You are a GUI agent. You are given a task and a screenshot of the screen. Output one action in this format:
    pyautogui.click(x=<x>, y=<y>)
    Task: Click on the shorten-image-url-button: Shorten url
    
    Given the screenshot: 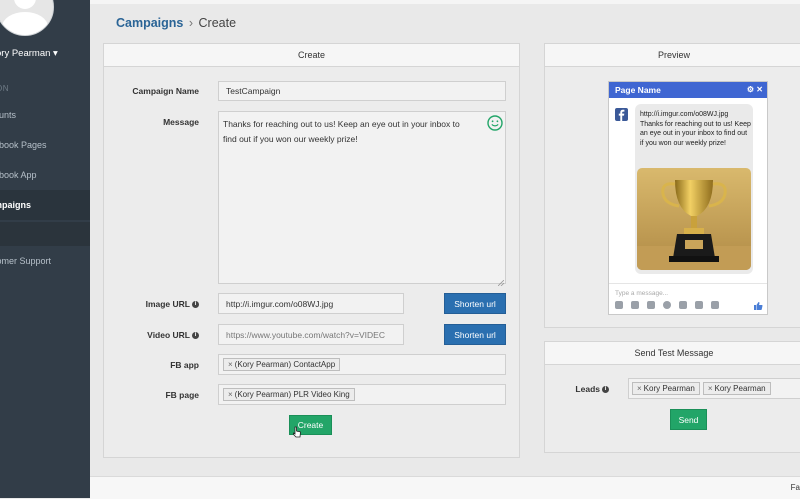 What is the action you would take?
    pyautogui.click(x=475, y=303)
    